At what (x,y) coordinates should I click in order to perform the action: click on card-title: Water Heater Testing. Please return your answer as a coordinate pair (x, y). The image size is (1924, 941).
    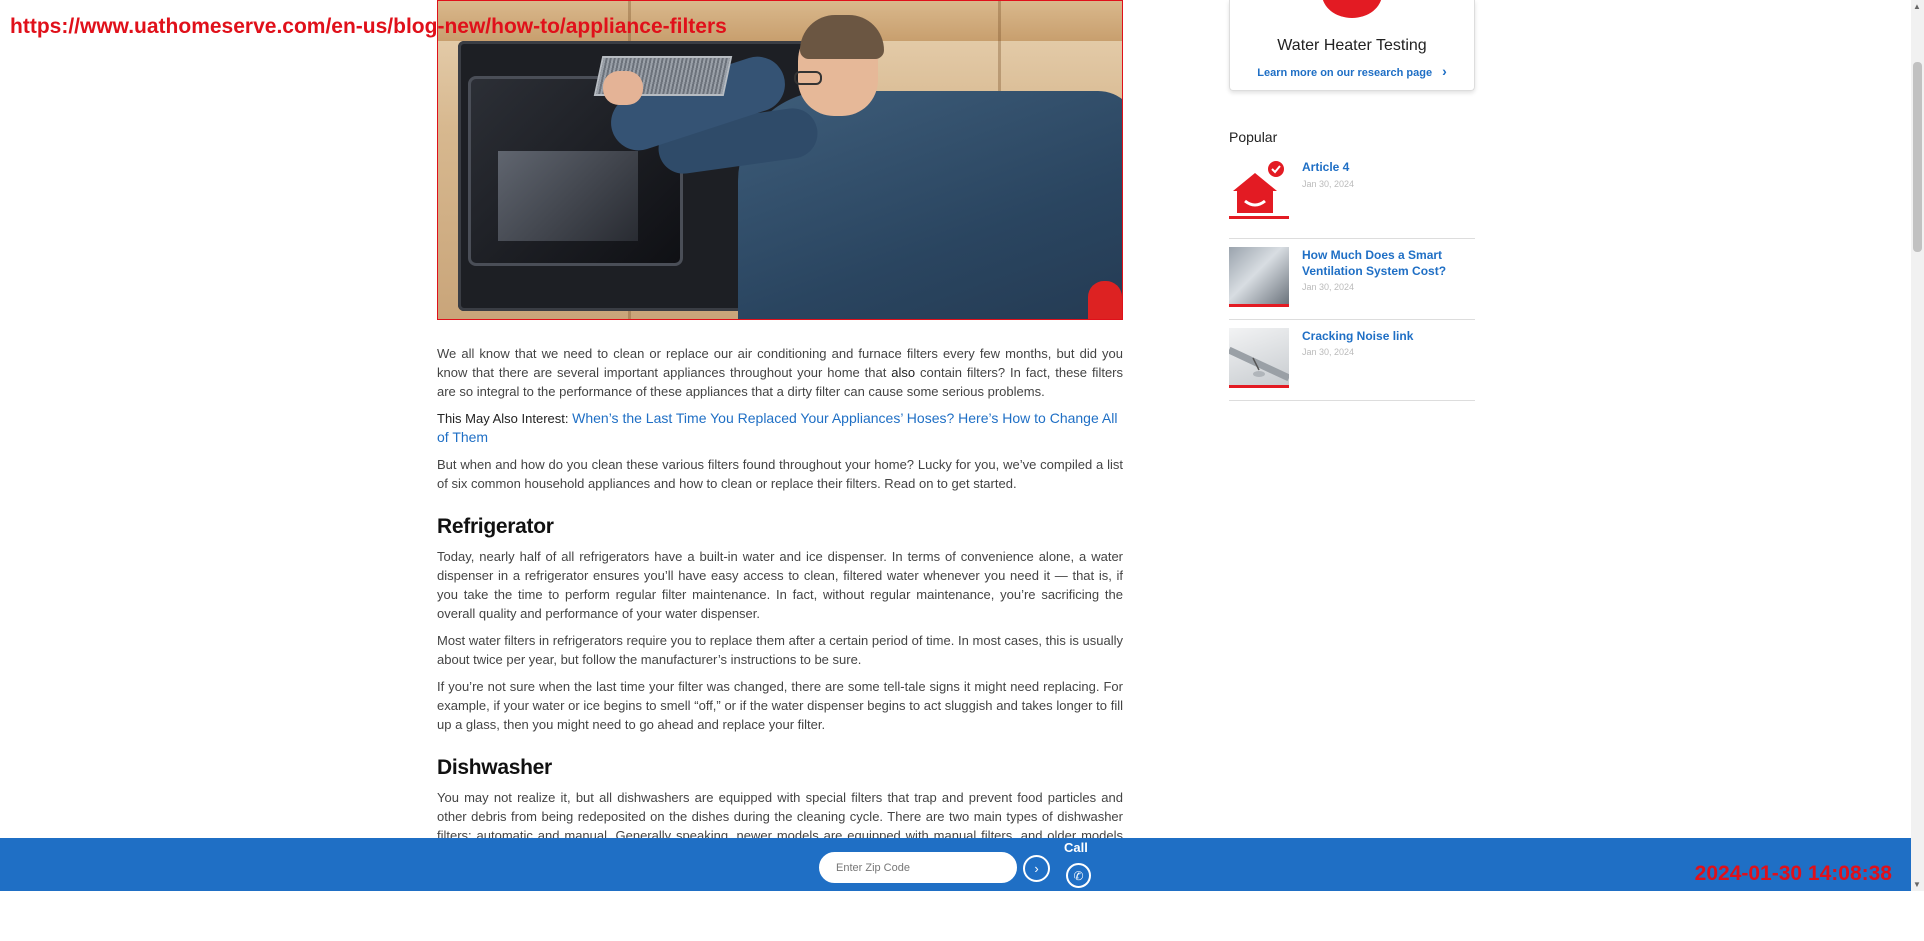
    Looking at the image, I should click on (1352, 45).